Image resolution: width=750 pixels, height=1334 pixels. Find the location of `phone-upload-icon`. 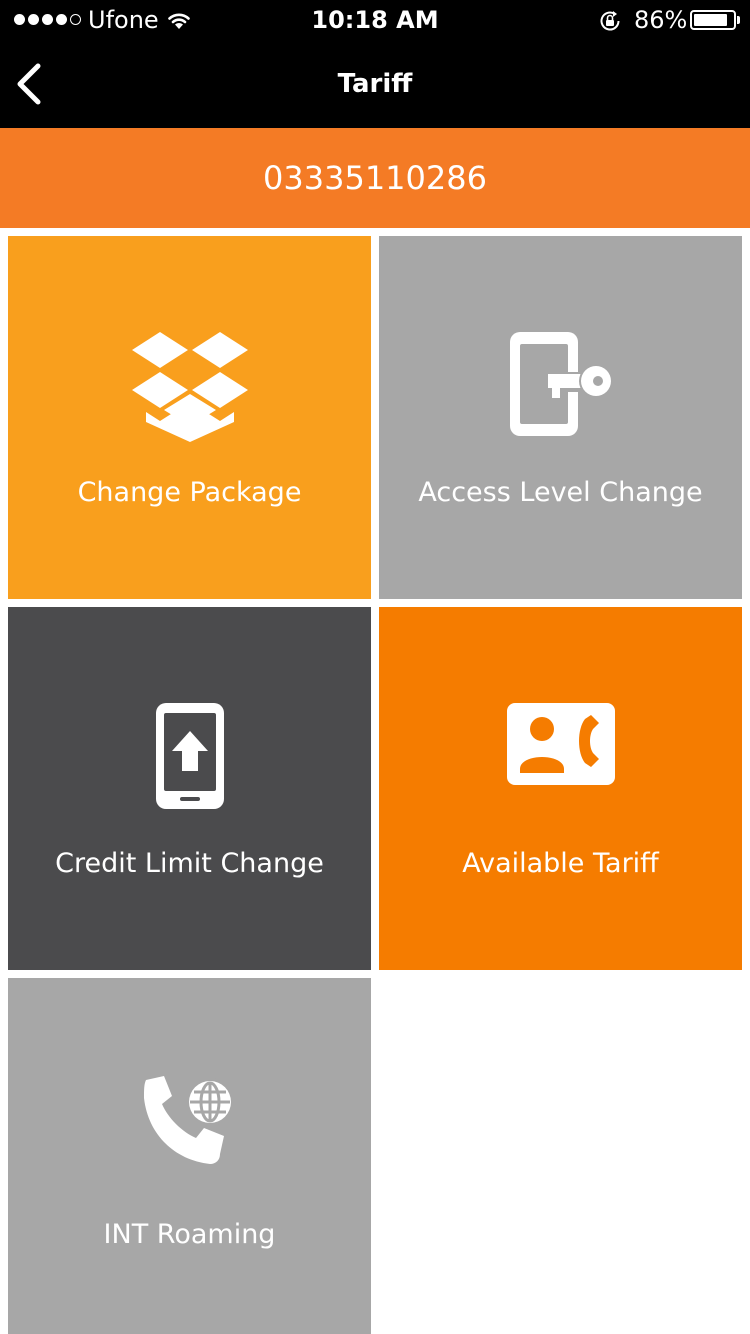

phone-upload-icon is located at coordinates (189, 756).